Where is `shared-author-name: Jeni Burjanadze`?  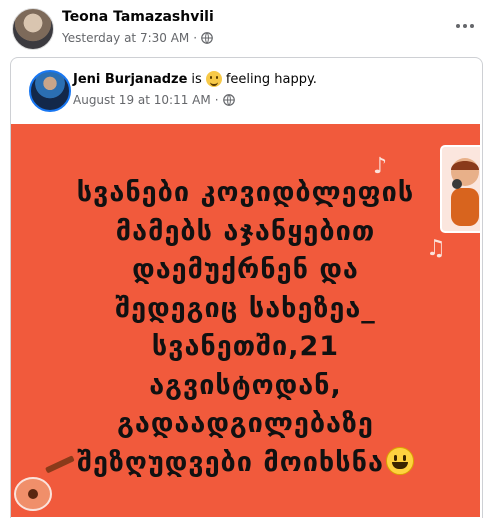
shared-author-name: Jeni Burjanadze is located at coordinates (130, 79).